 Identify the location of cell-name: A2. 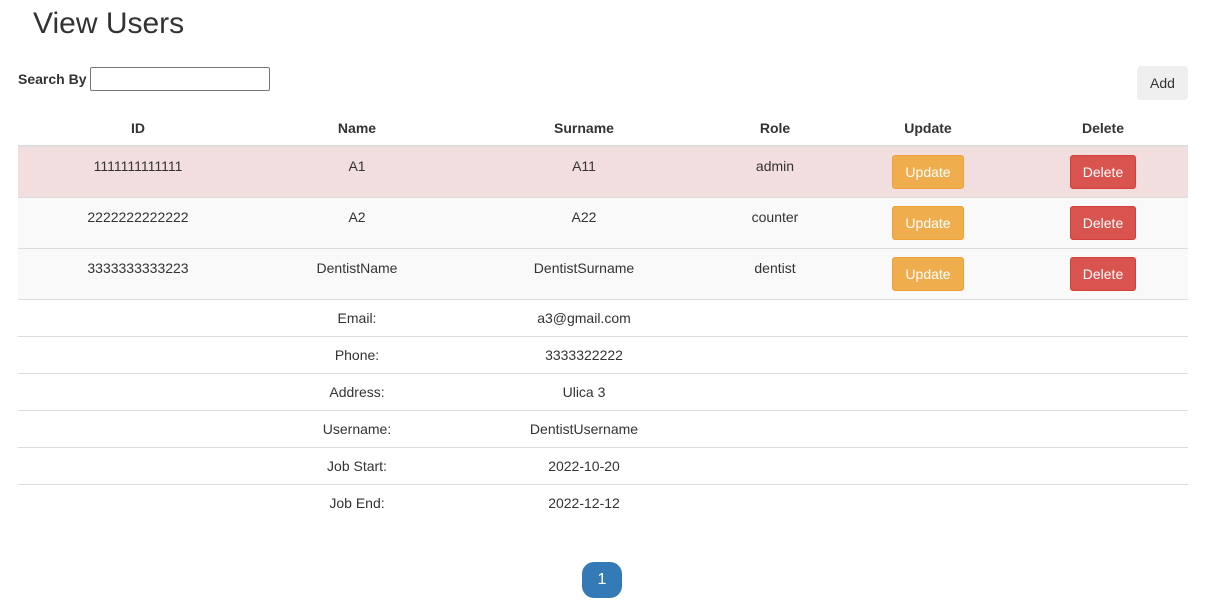
(357, 222).